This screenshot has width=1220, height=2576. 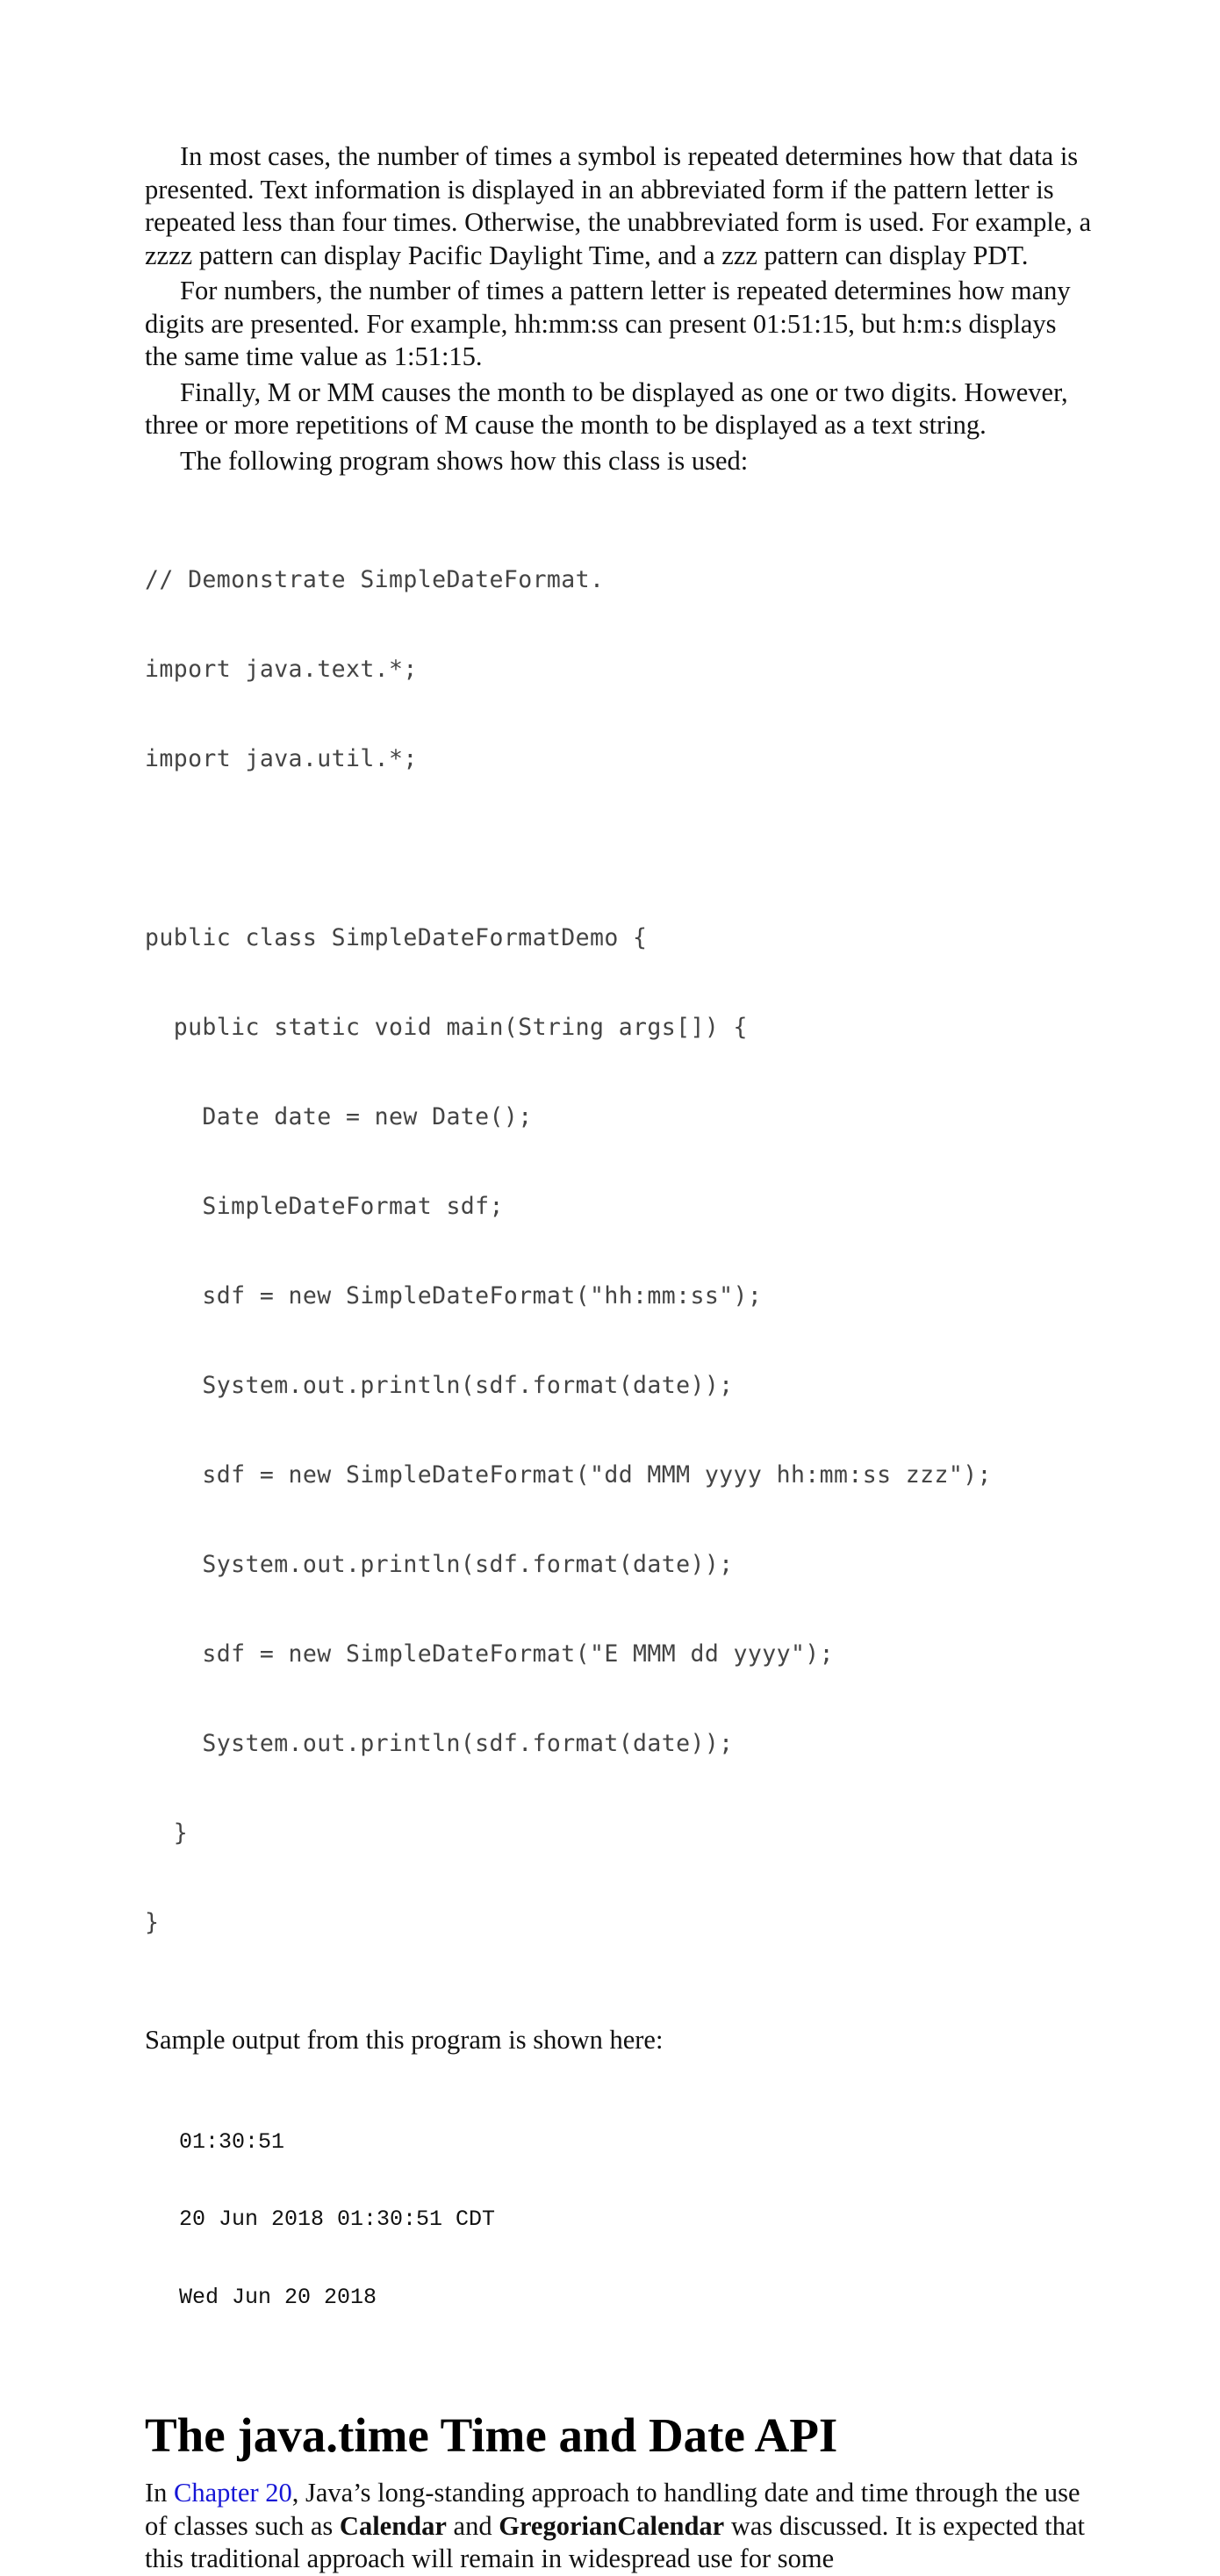 What do you see at coordinates (473, 2525) in the screenshot?
I see `intro-text: and` at bounding box center [473, 2525].